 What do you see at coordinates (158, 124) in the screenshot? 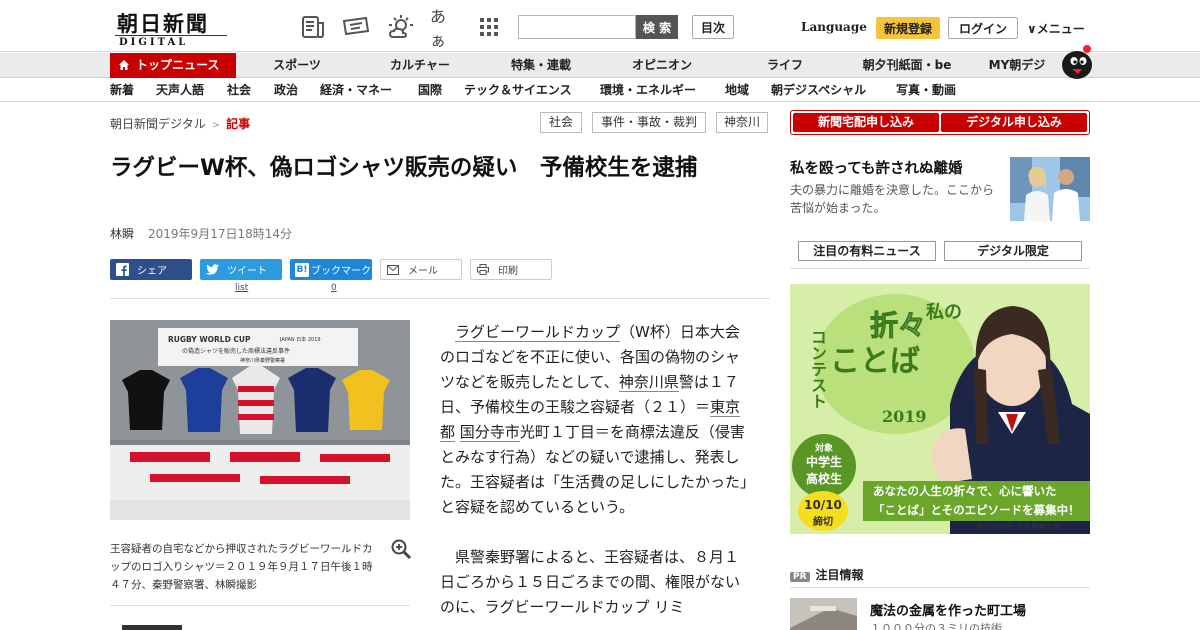
I see `breadcrumb-home: 朝日新聞デジタル` at bounding box center [158, 124].